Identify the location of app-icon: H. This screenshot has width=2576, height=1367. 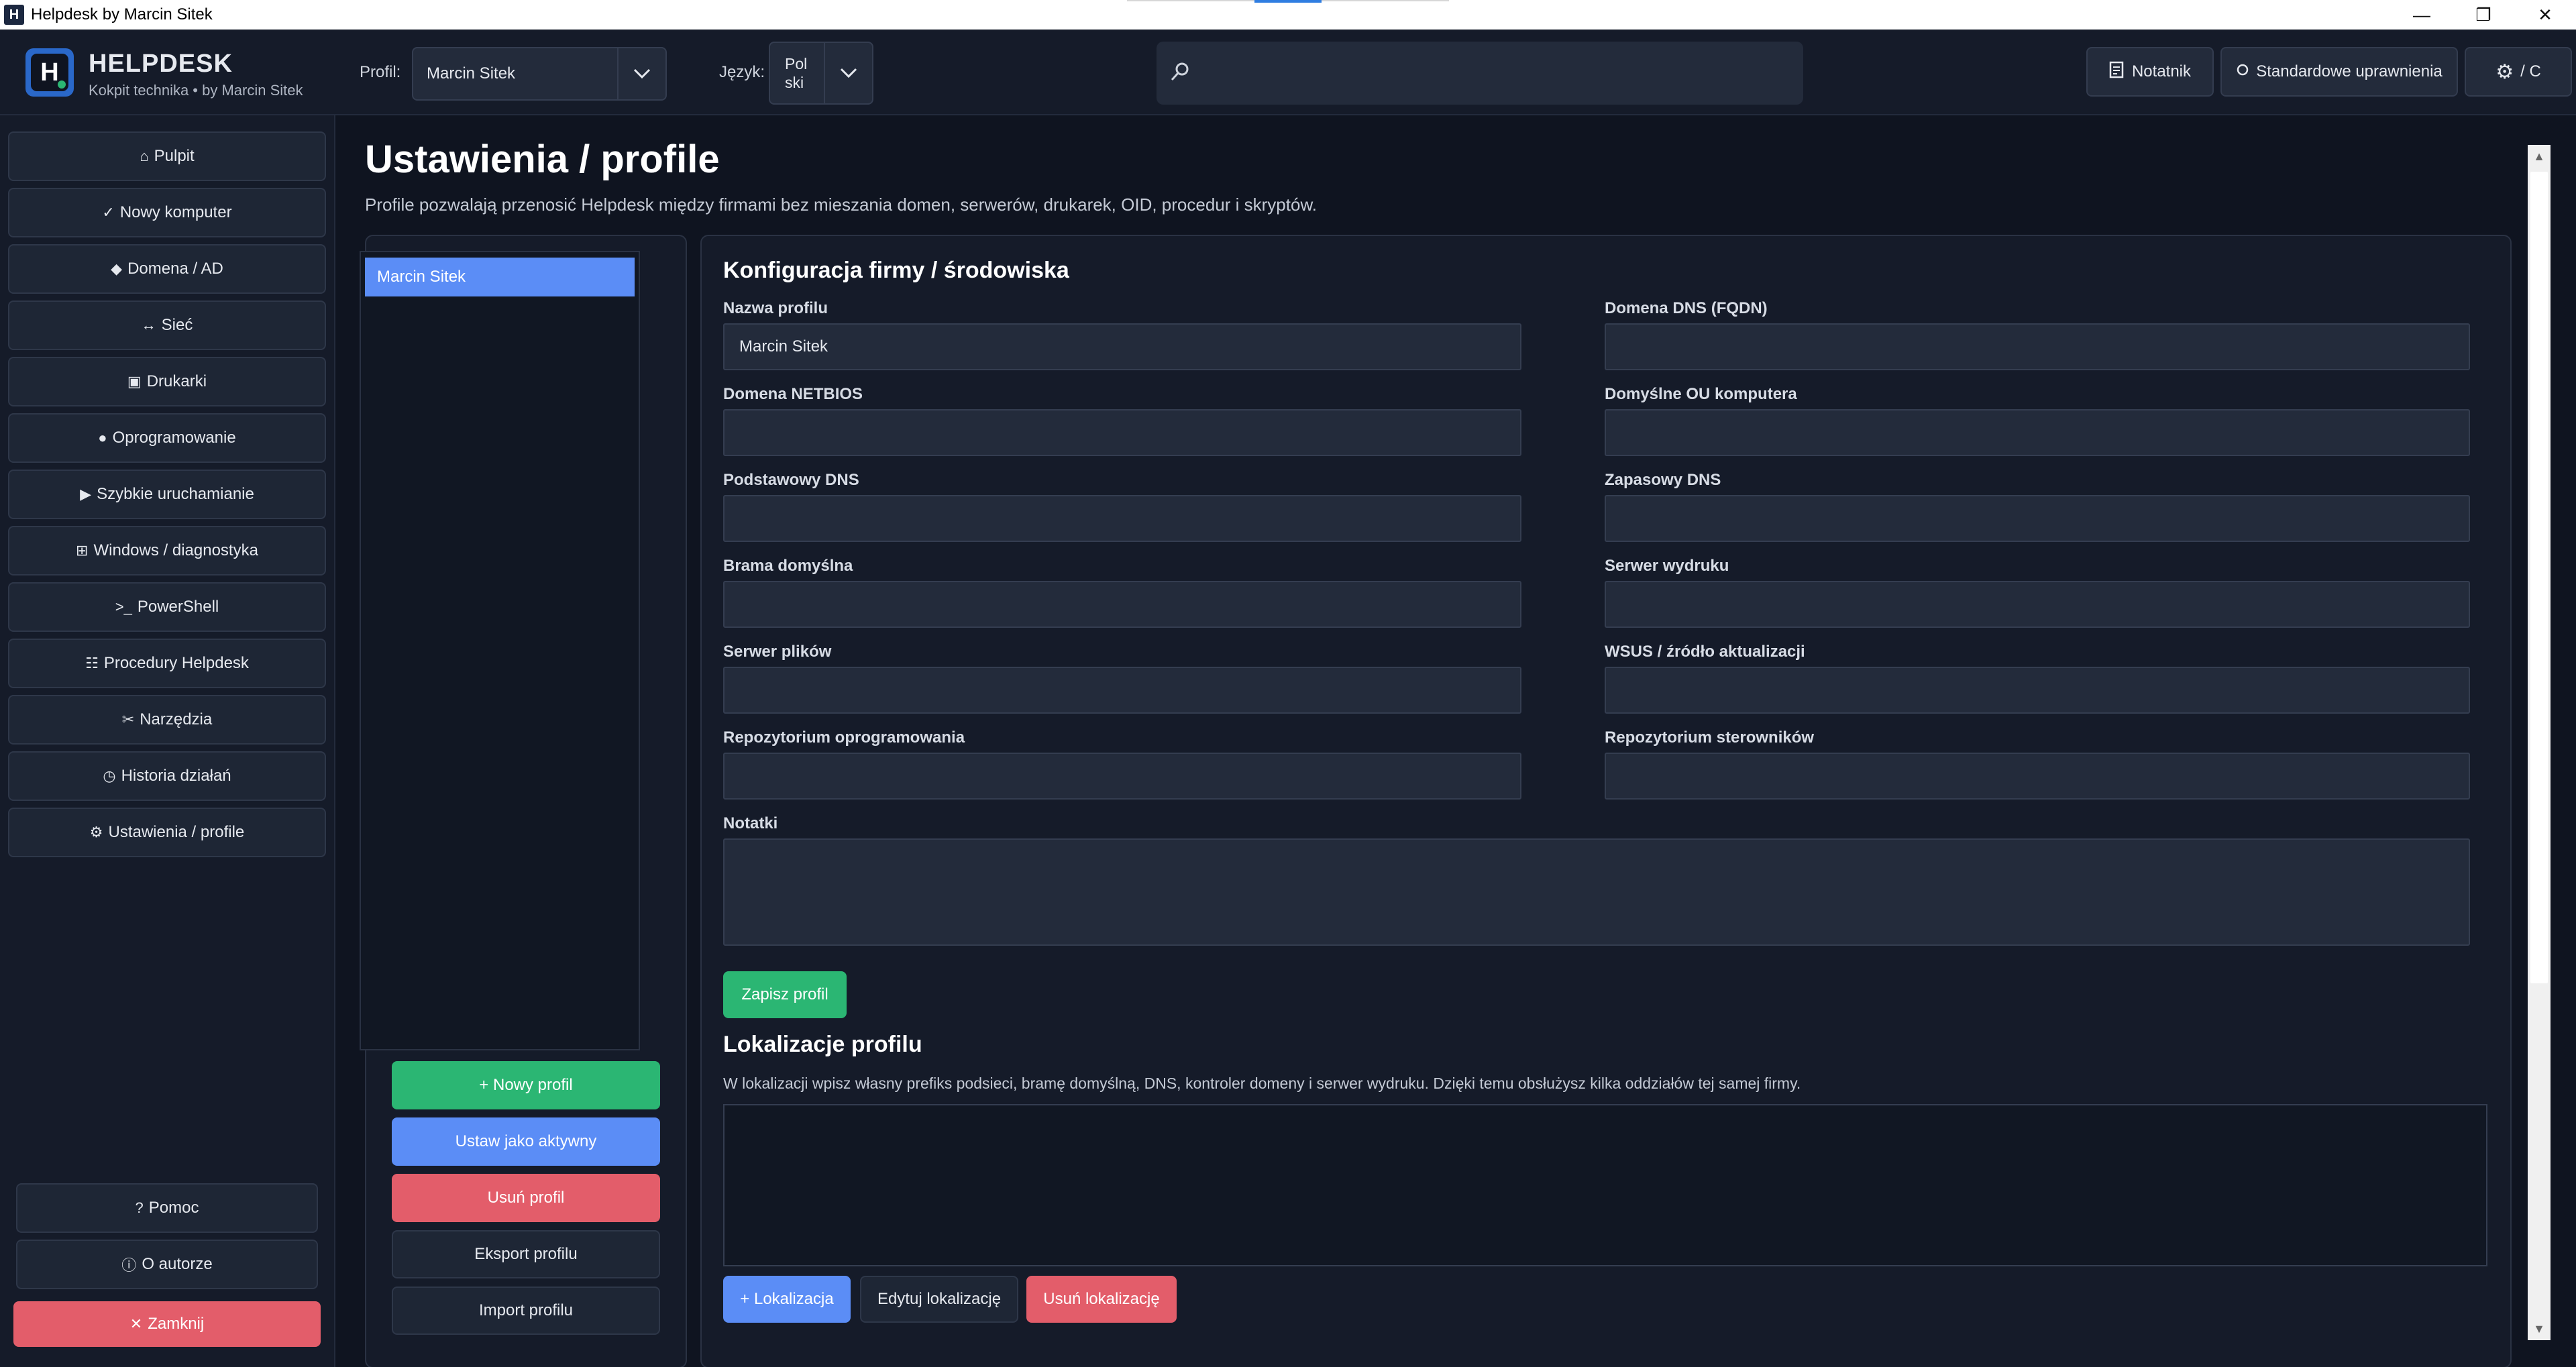
(14, 15).